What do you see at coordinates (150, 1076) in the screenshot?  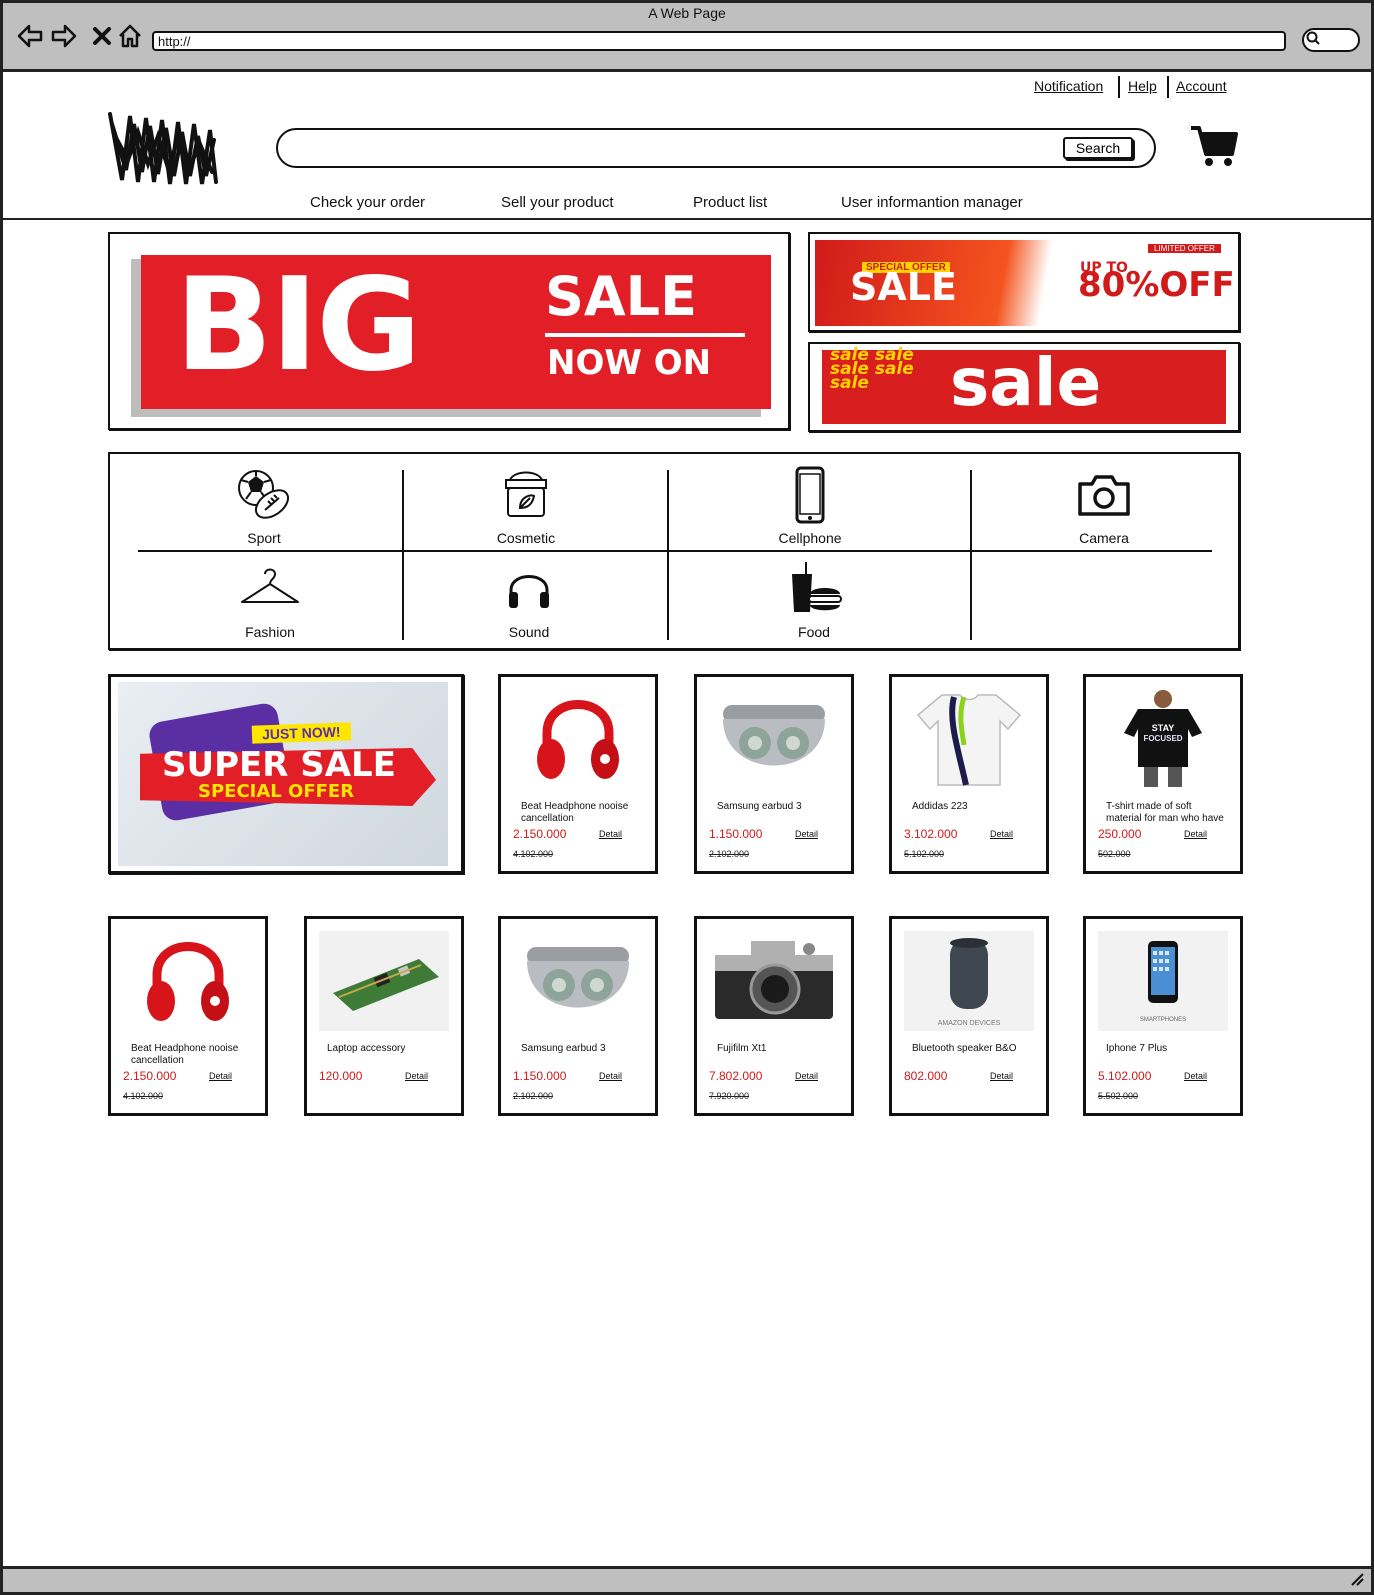 I see `product-price: 2.150.000` at bounding box center [150, 1076].